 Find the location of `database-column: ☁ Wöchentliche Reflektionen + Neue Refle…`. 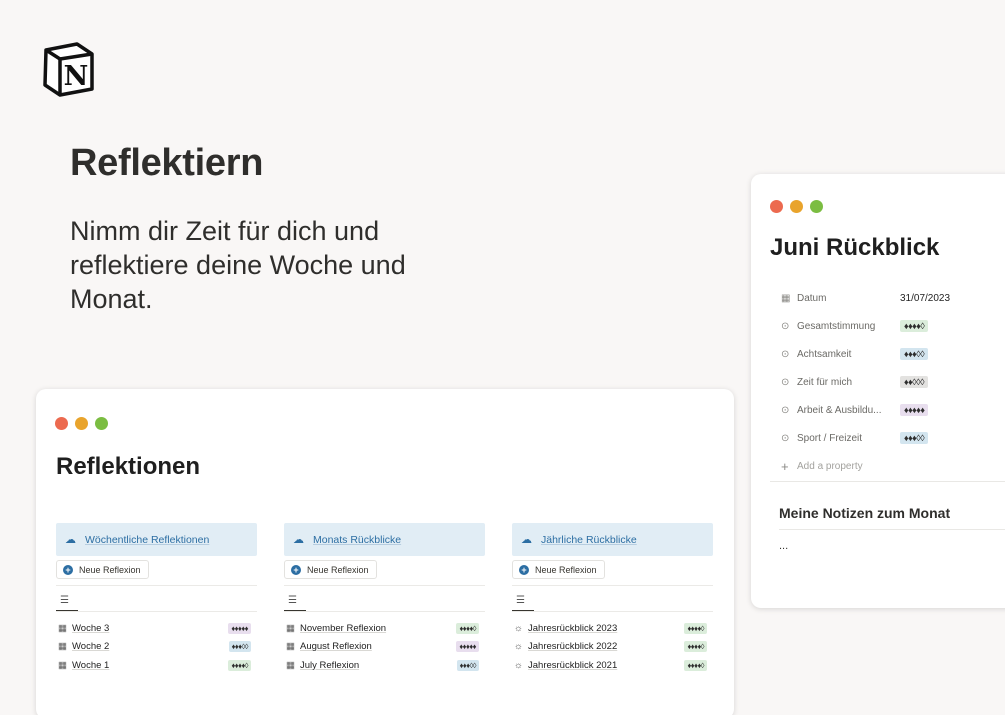

database-column: ☁ Wöchentliche Reflektionen + Neue Refle… is located at coordinates (156, 599).